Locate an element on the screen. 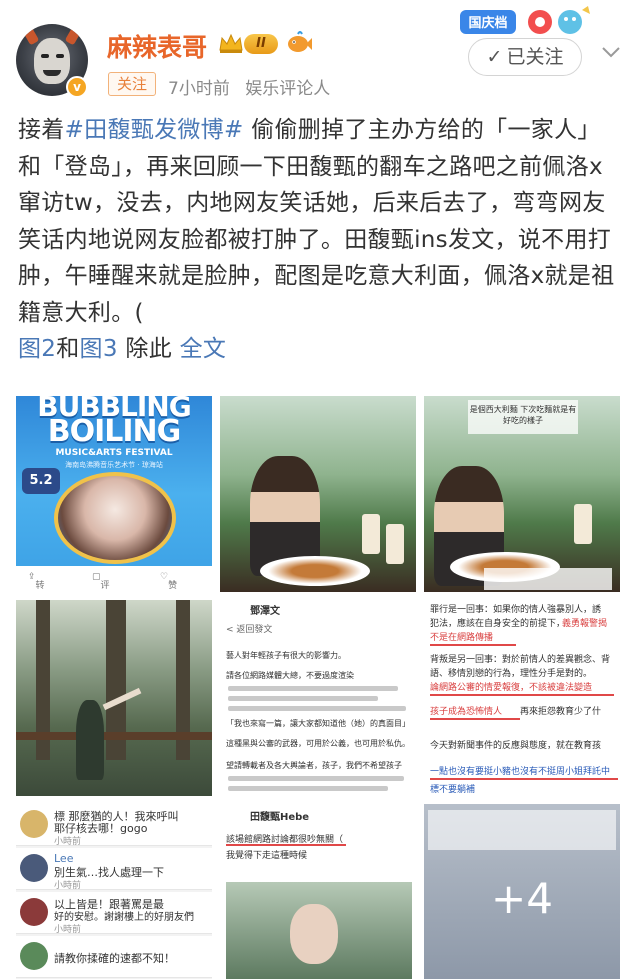  antler-left is located at coordinates (31, 36).